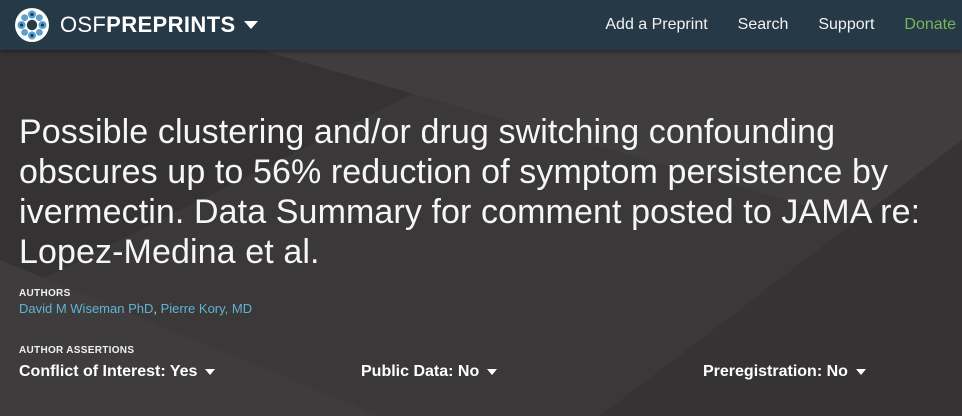 This screenshot has height=416, width=962. Describe the element at coordinates (83, 24) in the screenshot. I see `brand-osf-text: OSF` at that location.